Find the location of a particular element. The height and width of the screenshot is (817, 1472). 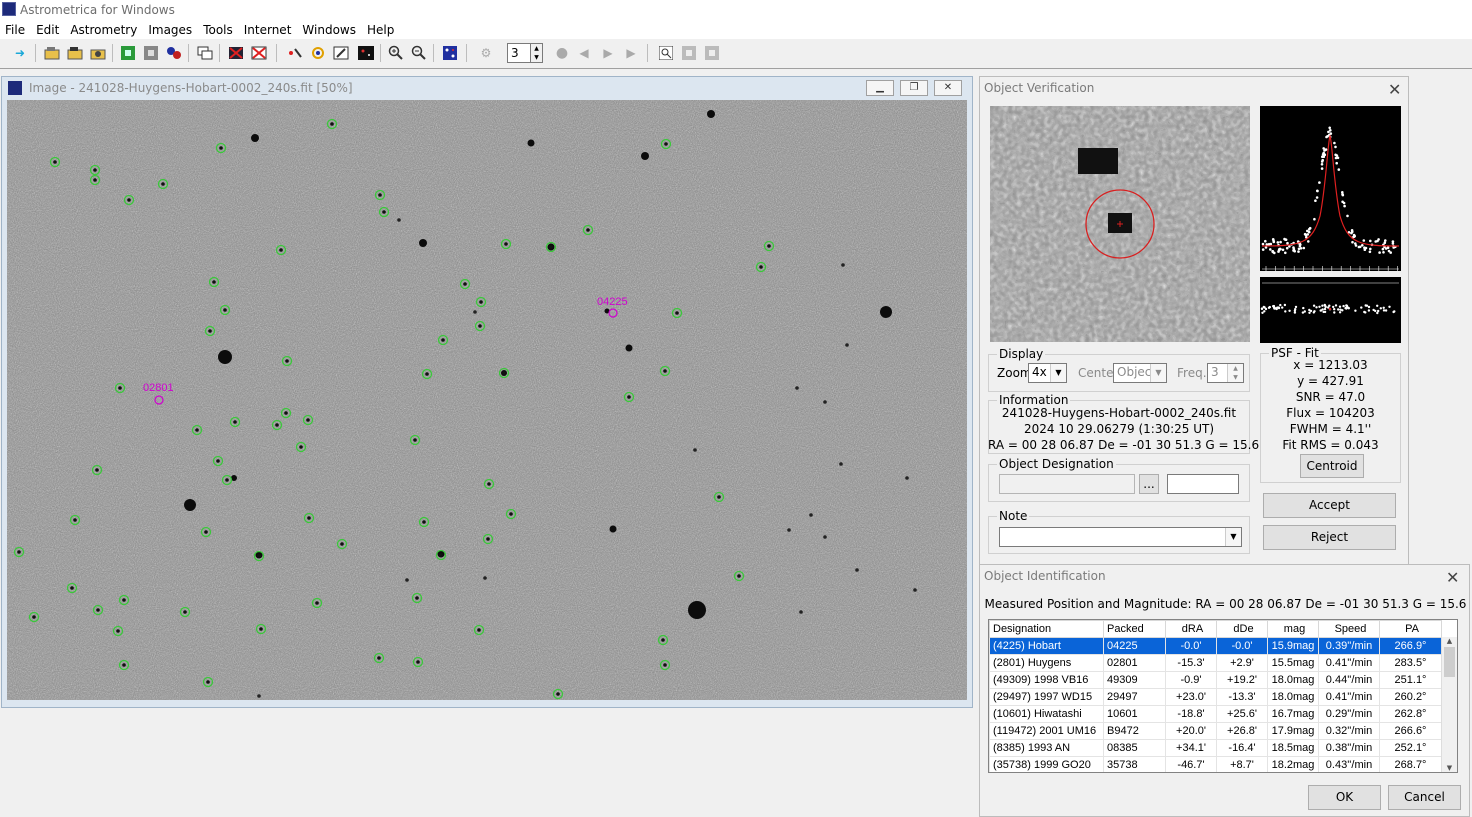

table-cell: 18.0mag is located at coordinates (1293, 697).